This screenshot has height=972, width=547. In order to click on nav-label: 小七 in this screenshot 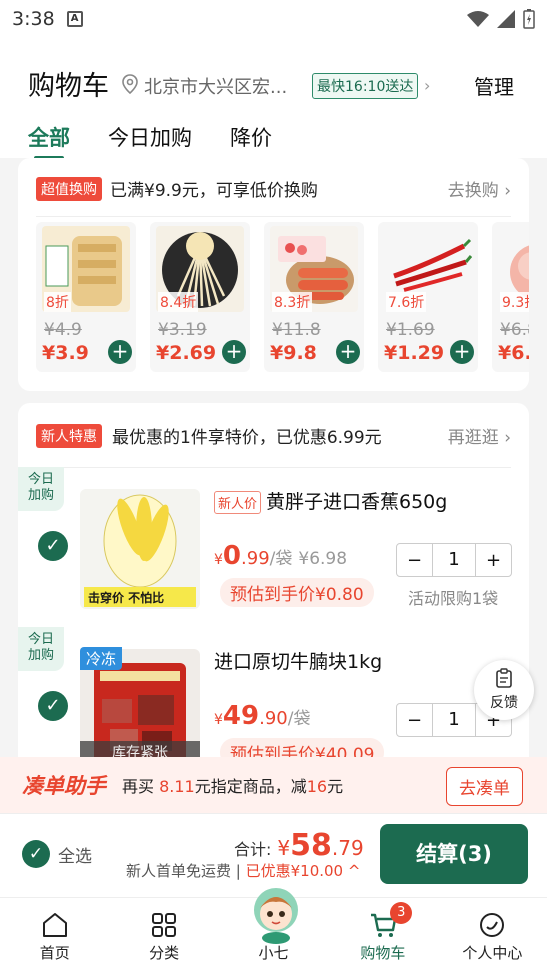, I will do `click(273, 953)`.